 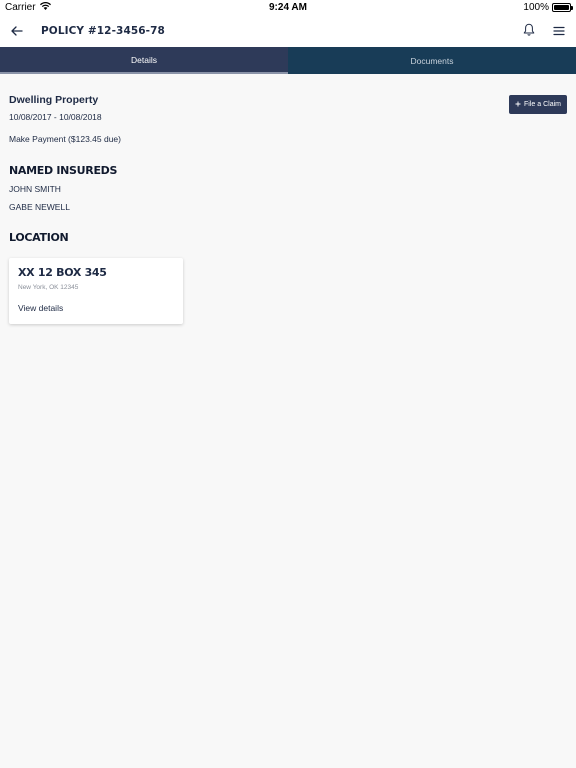 What do you see at coordinates (103, 31) in the screenshot?
I see `page-title: POLICY #12-3456-78` at bounding box center [103, 31].